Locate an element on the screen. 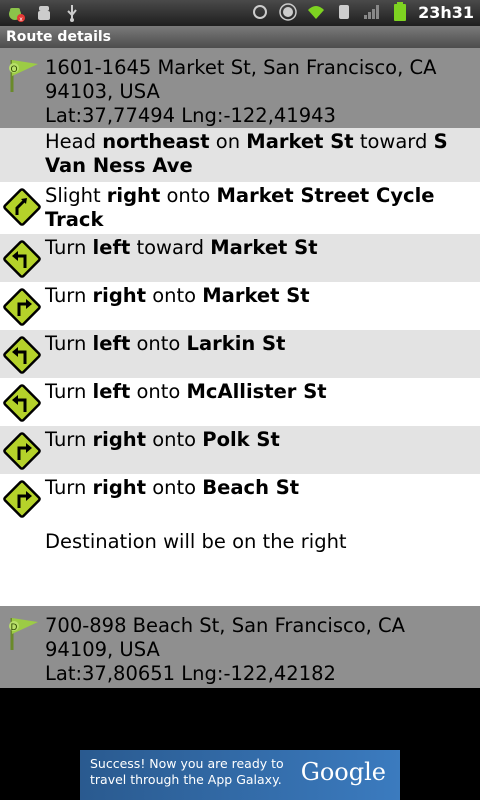 The height and width of the screenshot is (800, 480). origin-flag-icon: O is located at coordinates (23, 76).